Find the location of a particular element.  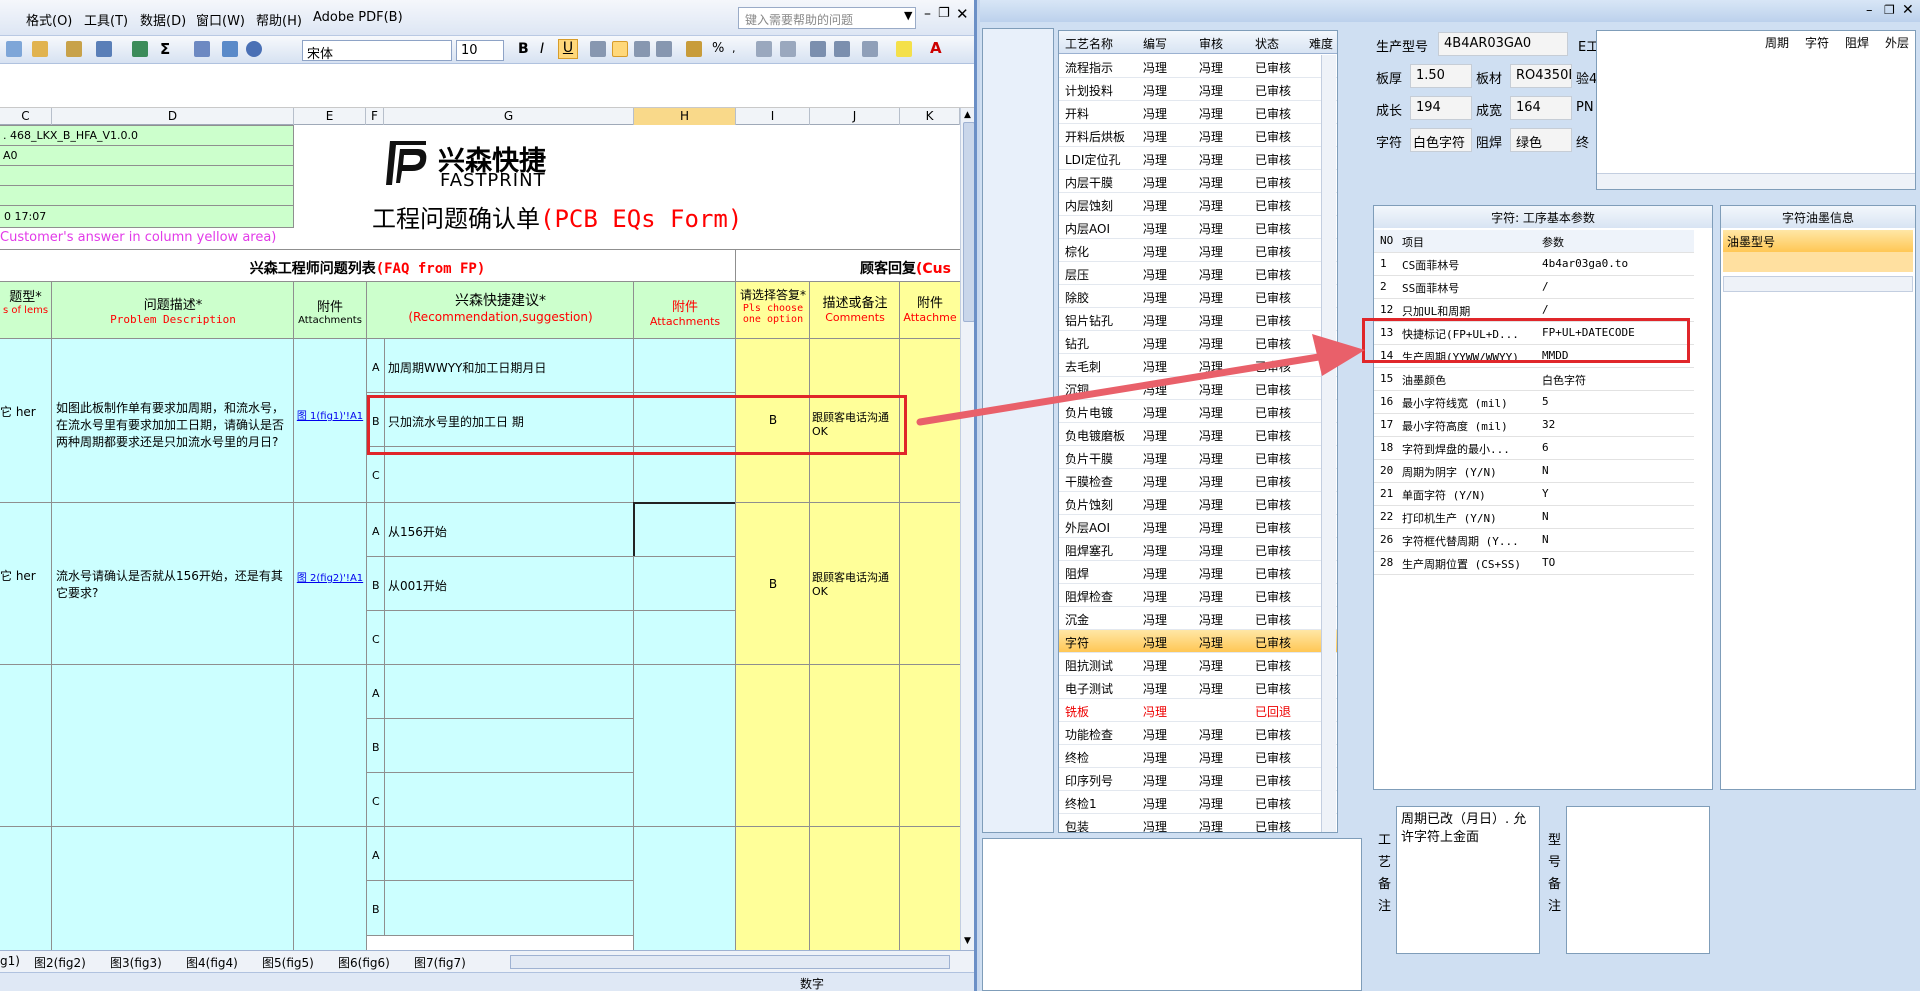

help-search-input: 键入需要帮助的问题 is located at coordinates (827, 18).